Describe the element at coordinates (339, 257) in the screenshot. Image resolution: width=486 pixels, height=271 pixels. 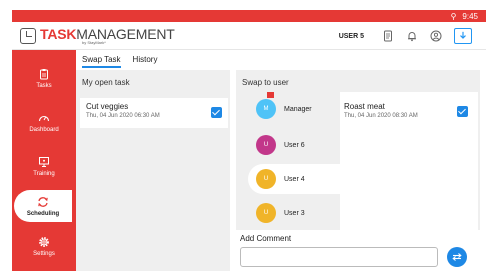
I see `comment-input` at that location.